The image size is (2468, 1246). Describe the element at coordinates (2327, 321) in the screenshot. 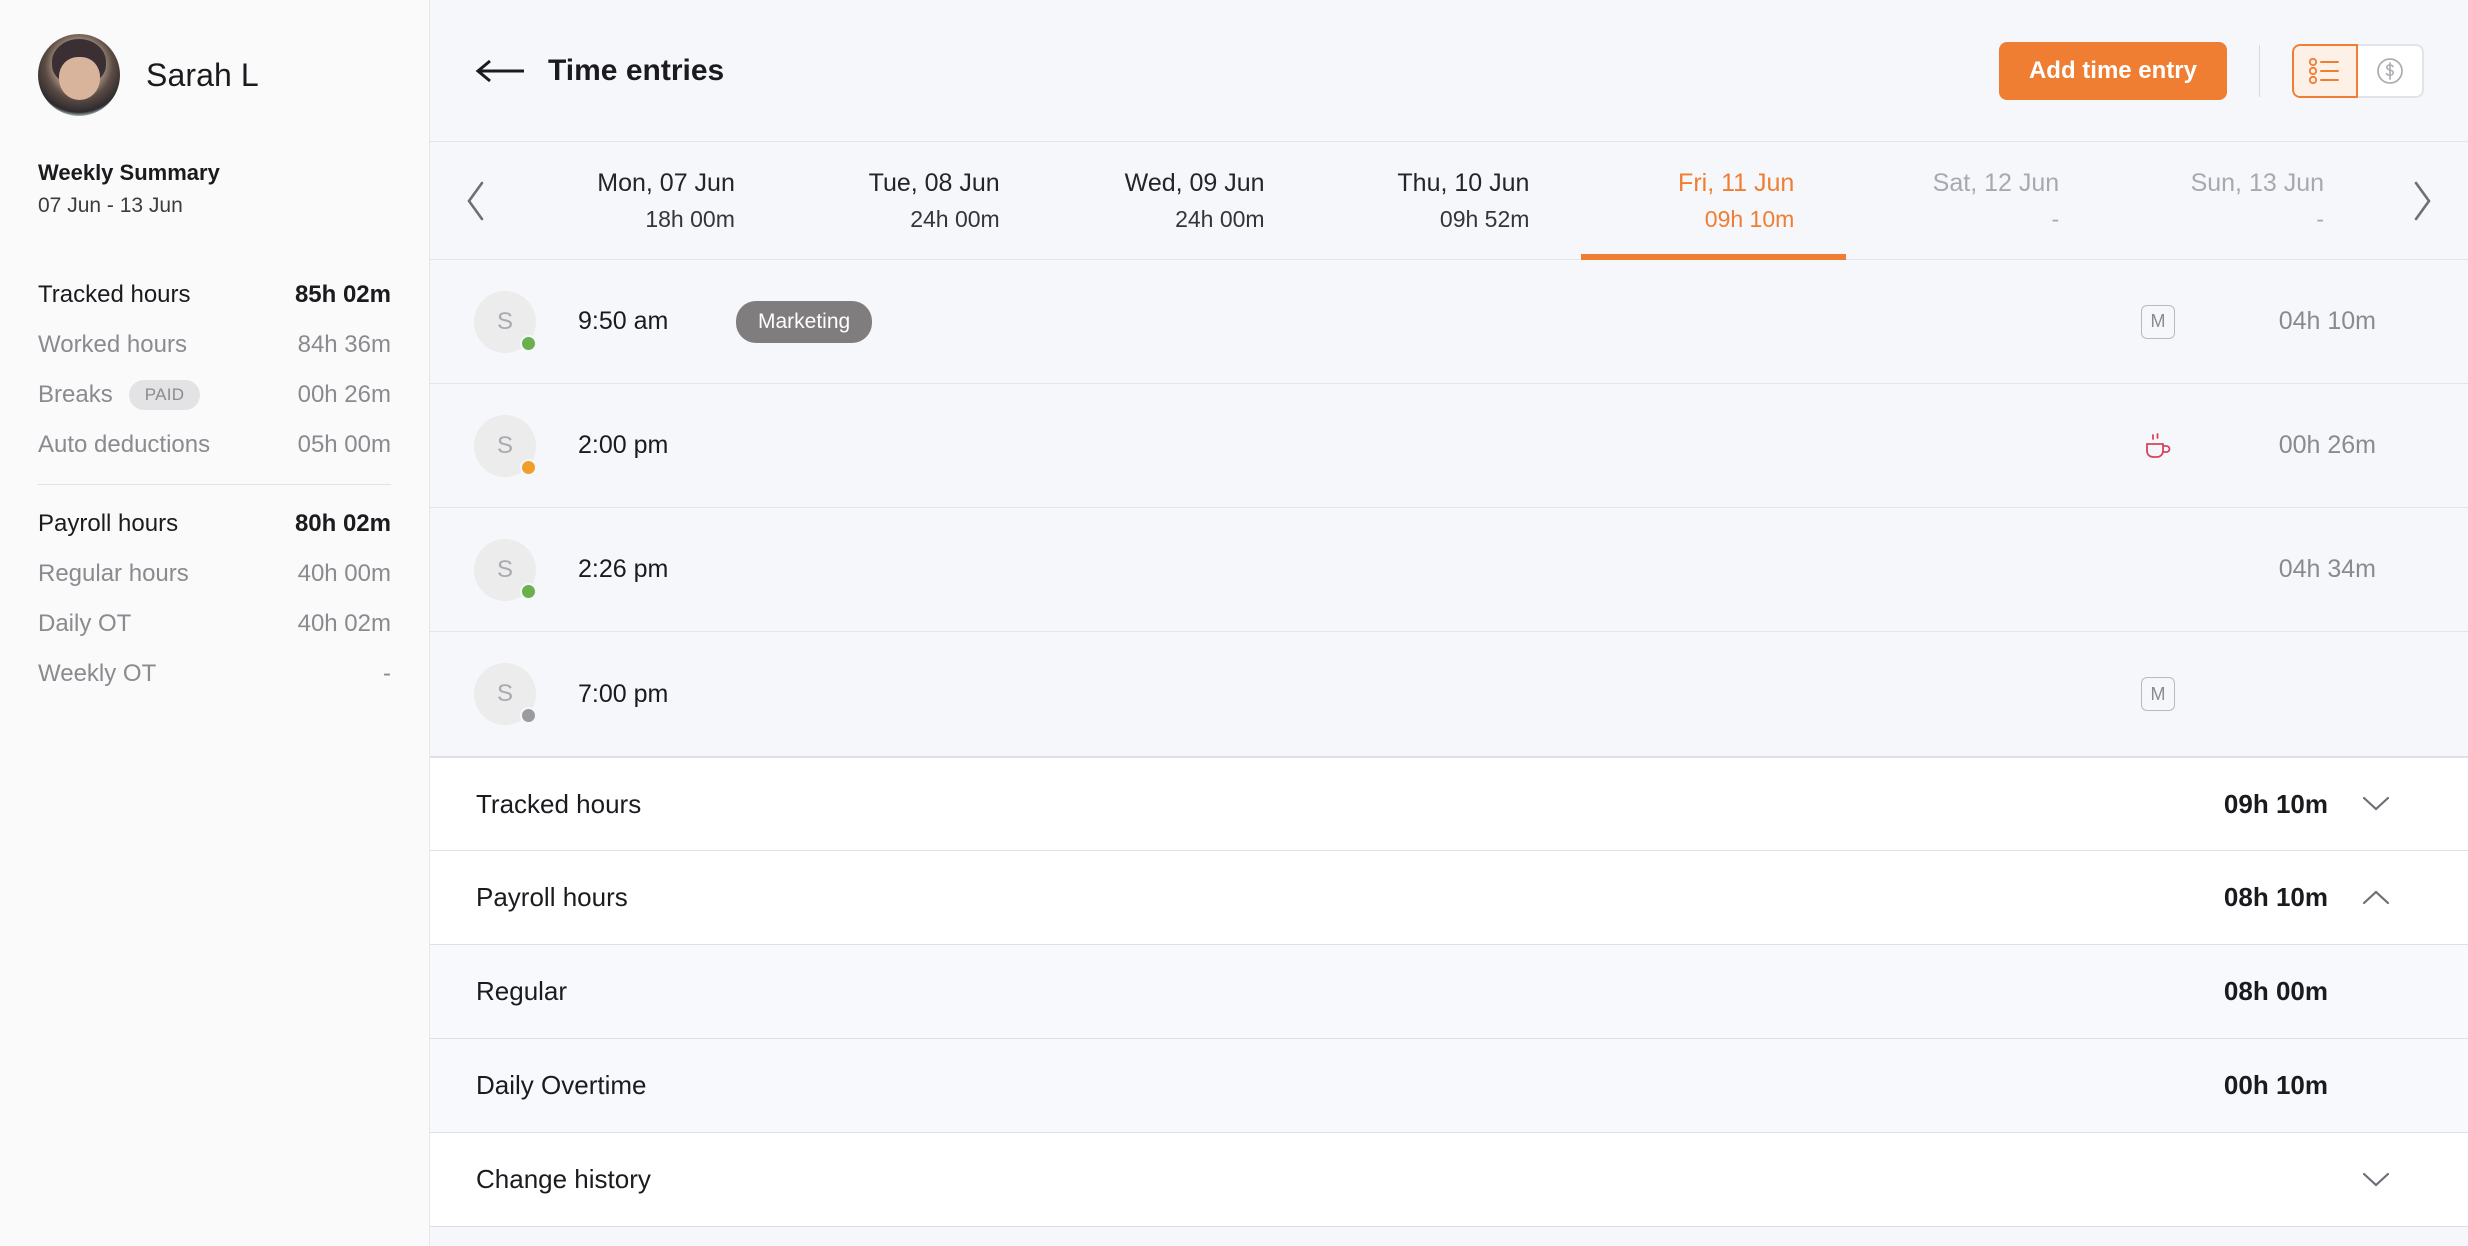

I see `entry-duration: 04h 10m` at that location.